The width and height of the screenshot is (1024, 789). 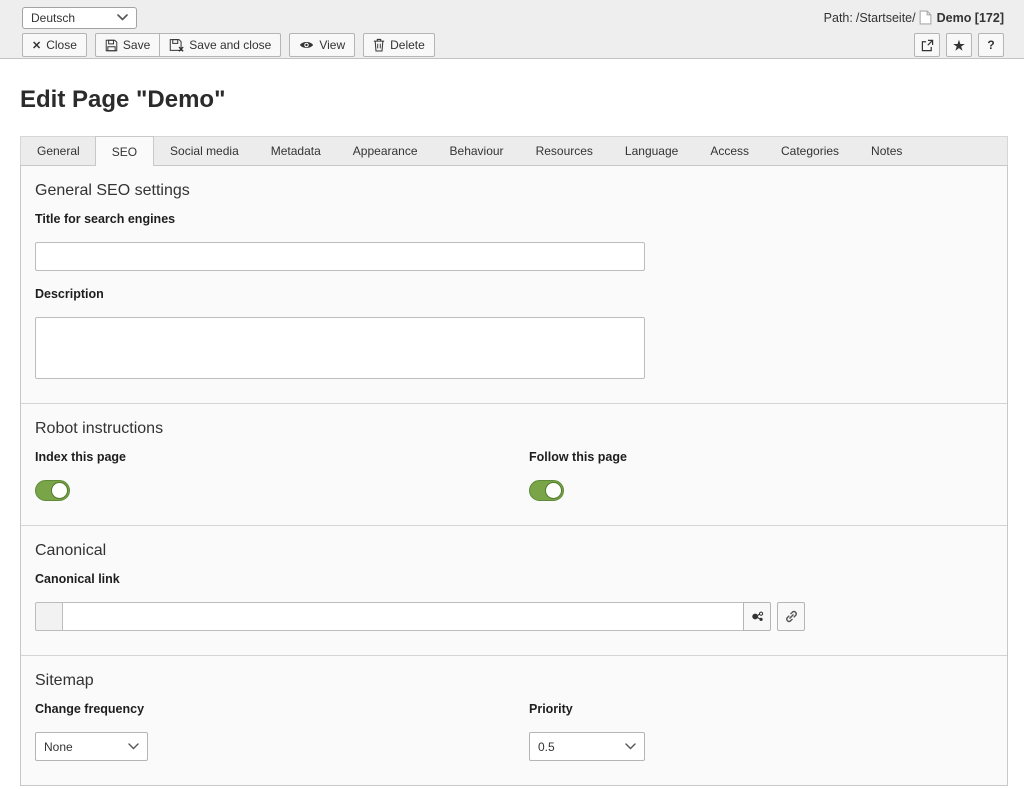 What do you see at coordinates (970, 17) in the screenshot?
I see `record-title: Demo [172]` at bounding box center [970, 17].